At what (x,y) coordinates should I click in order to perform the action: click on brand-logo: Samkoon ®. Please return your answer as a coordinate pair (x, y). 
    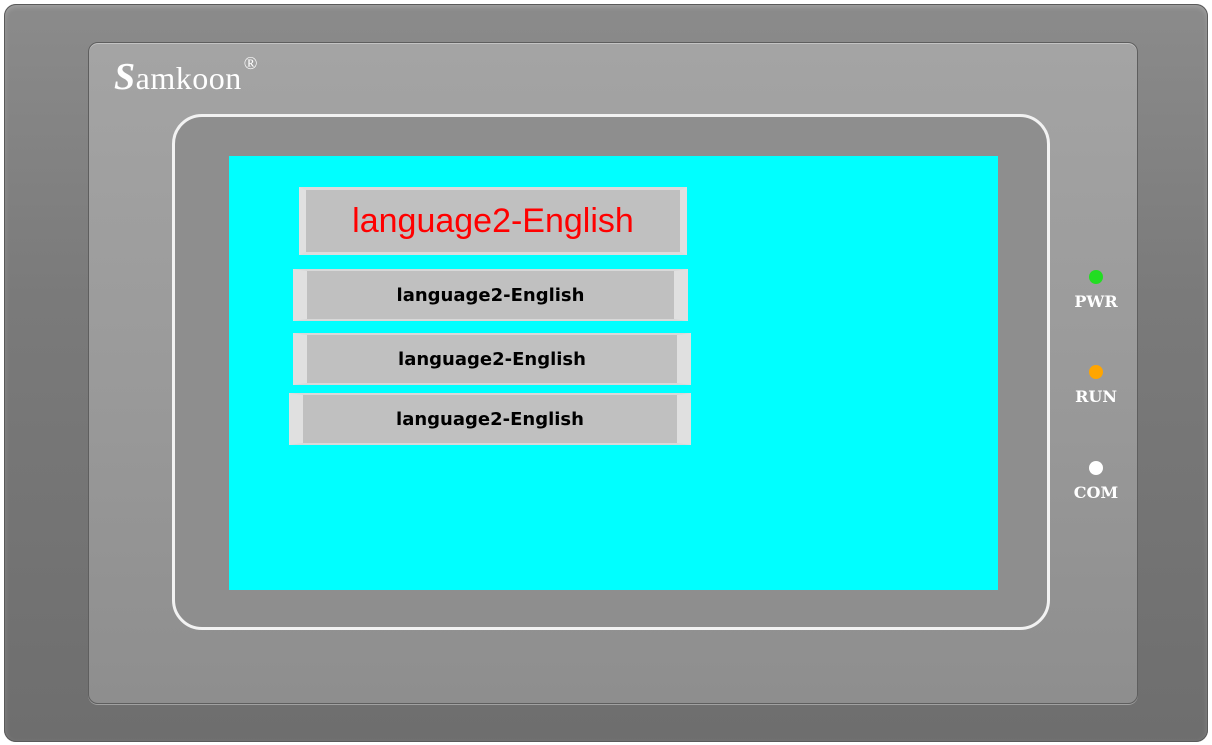
    Looking at the image, I should click on (186, 76).